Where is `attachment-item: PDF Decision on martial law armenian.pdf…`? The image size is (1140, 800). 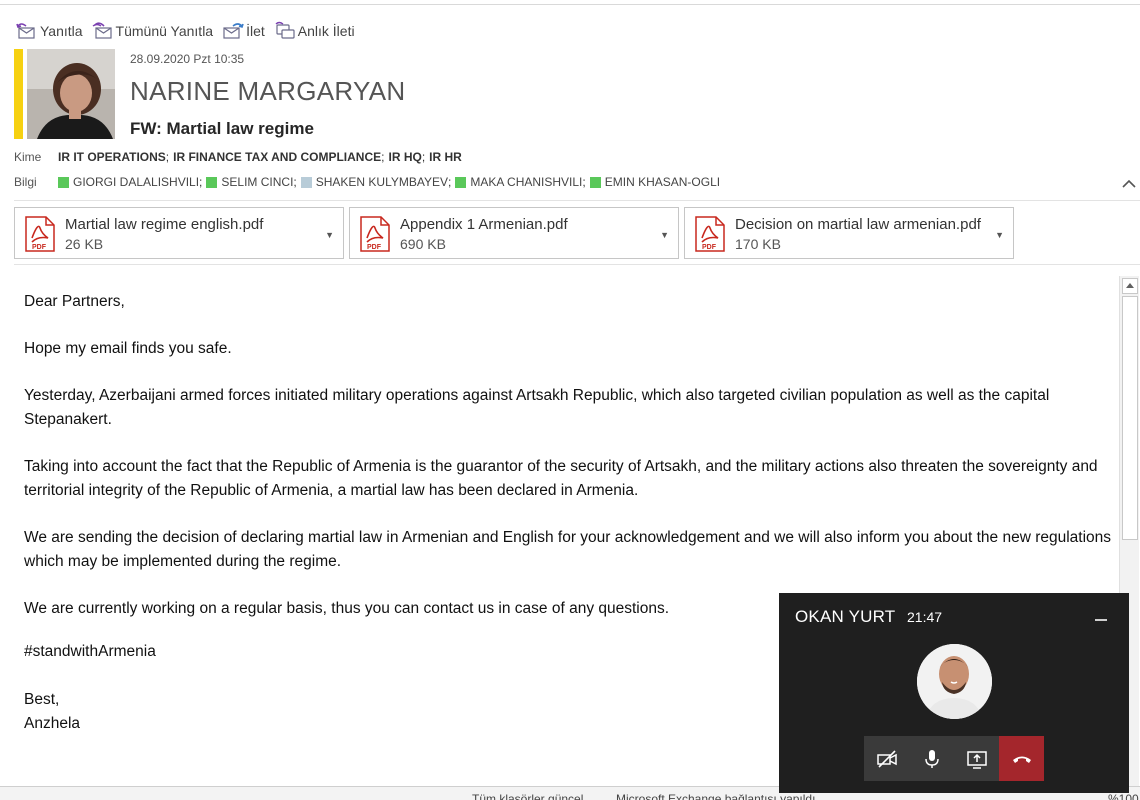
attachment-item: PDF Decision on martial law armenian.pdf… is located at coordinates (849, 233).